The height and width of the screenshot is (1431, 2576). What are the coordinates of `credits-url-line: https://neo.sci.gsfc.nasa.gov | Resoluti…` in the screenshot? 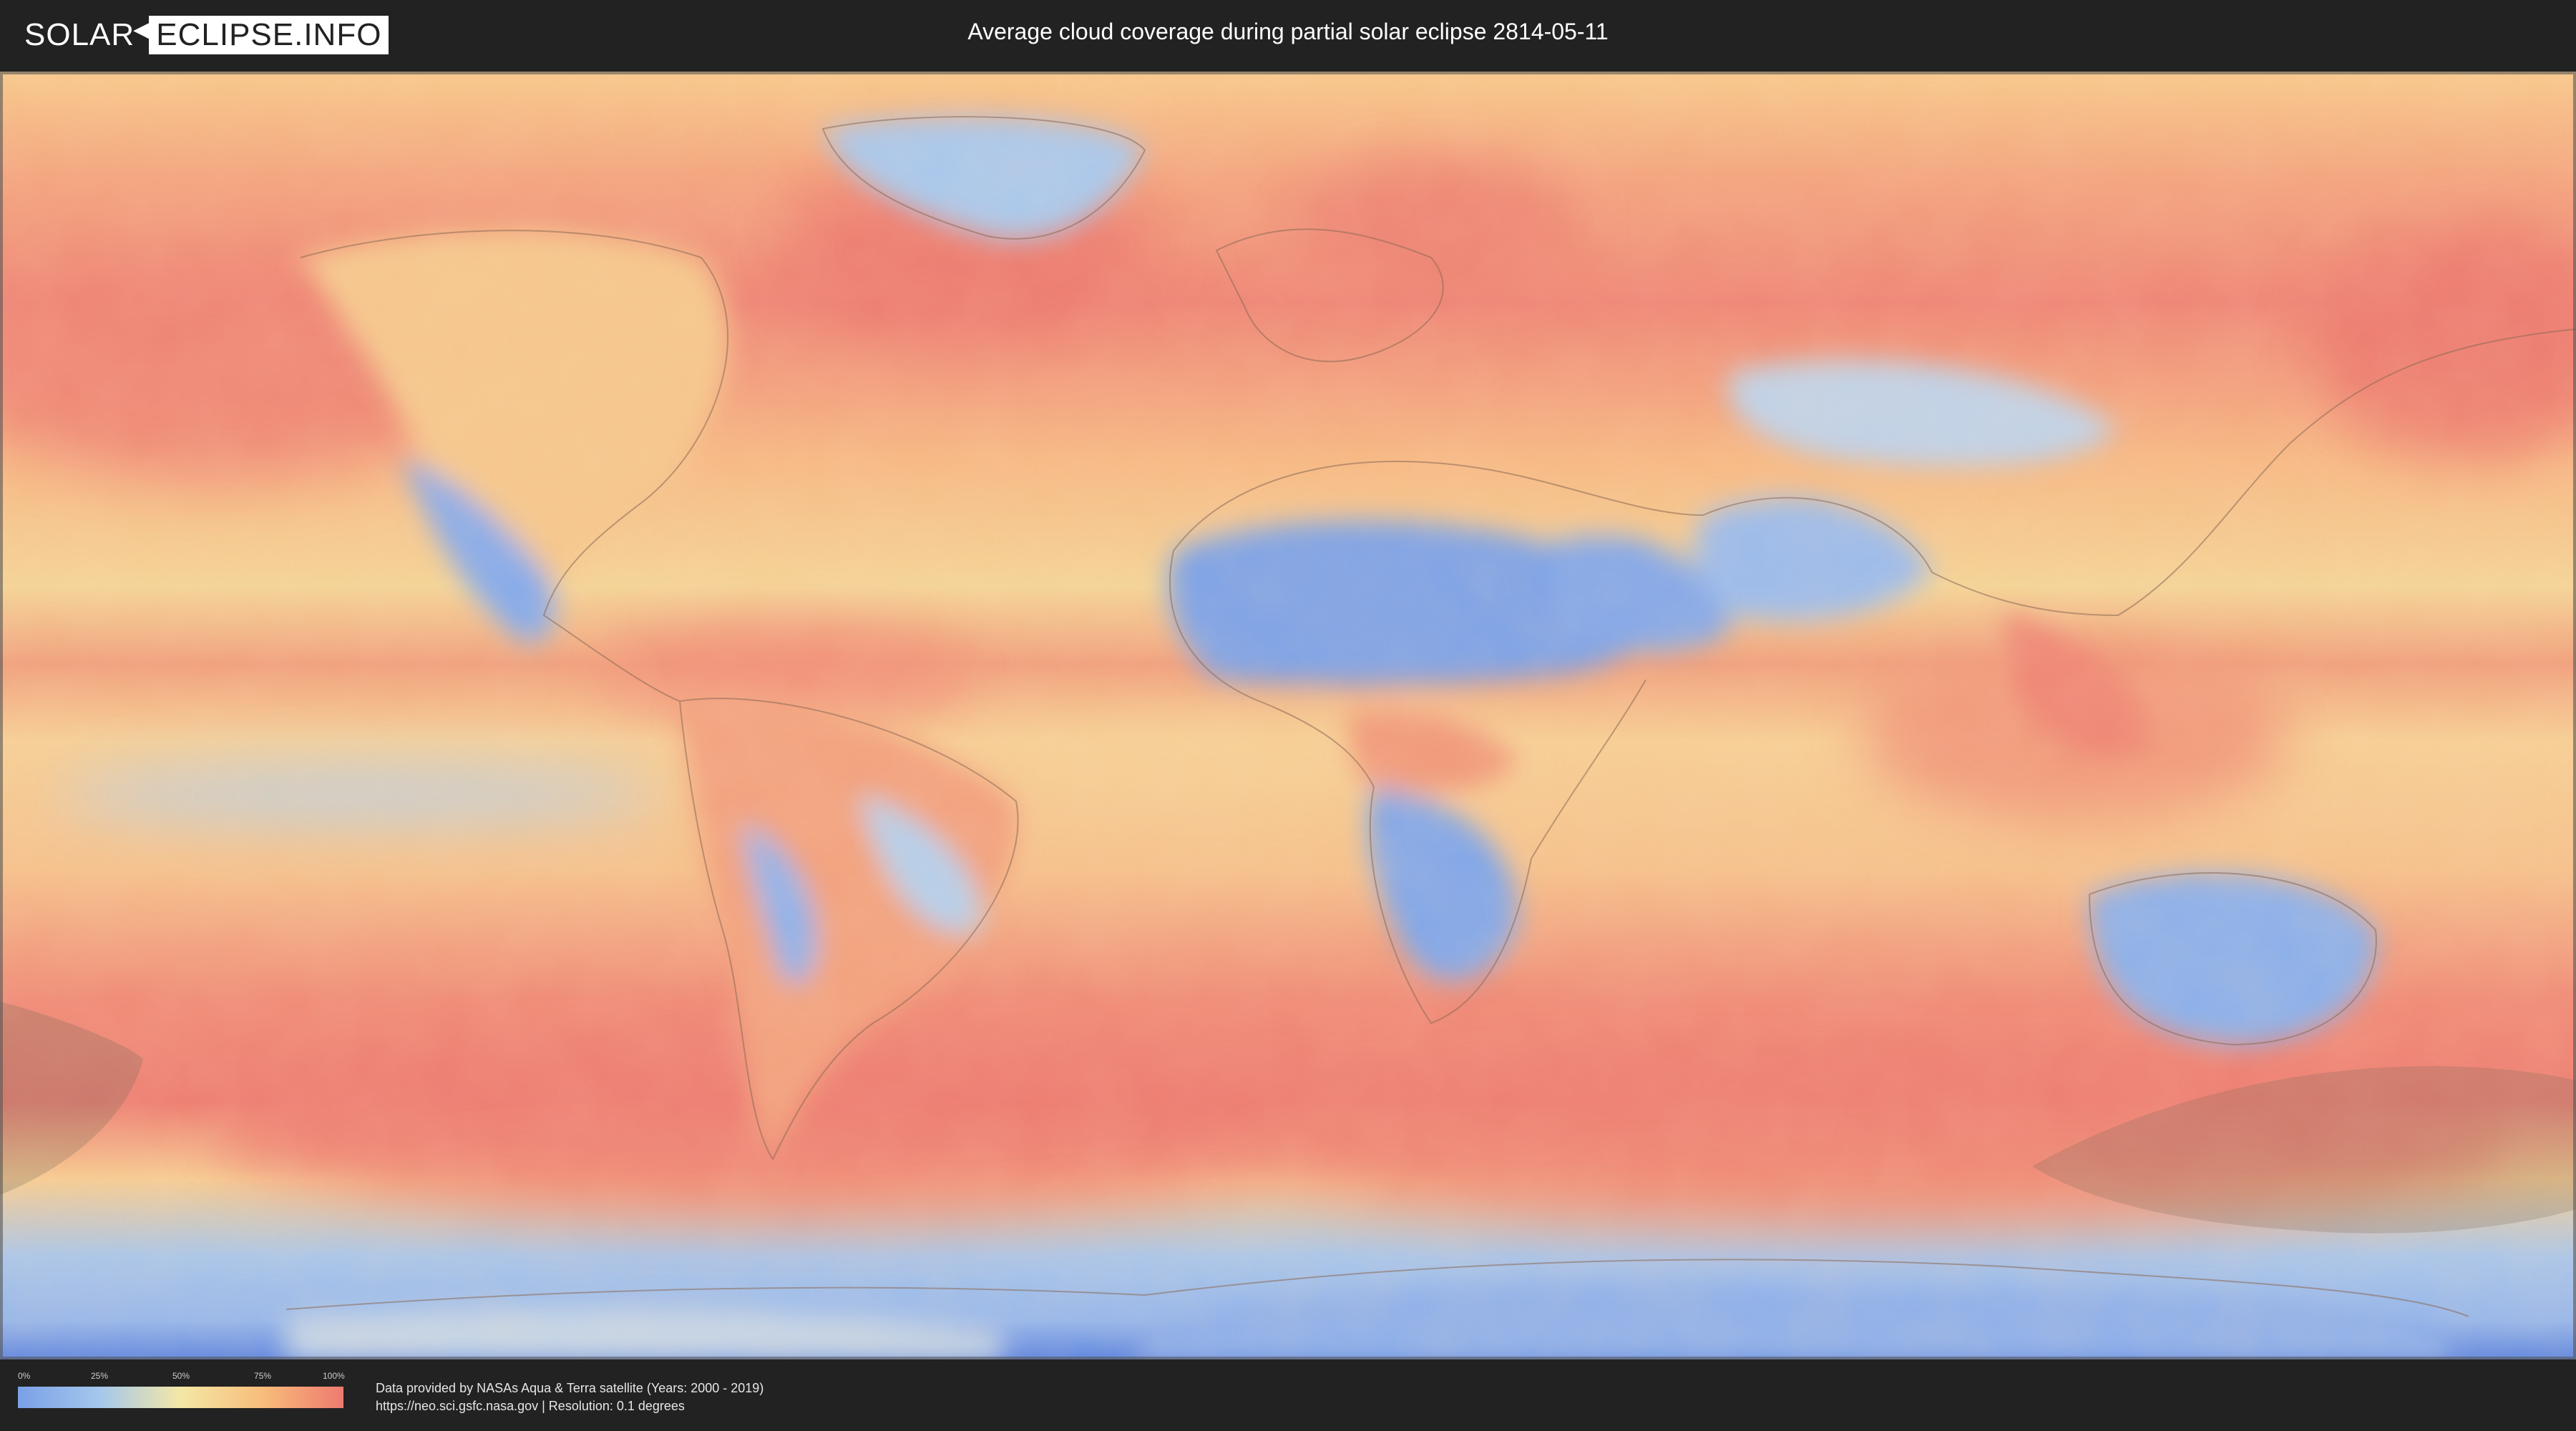 It's located at (569, 1406).